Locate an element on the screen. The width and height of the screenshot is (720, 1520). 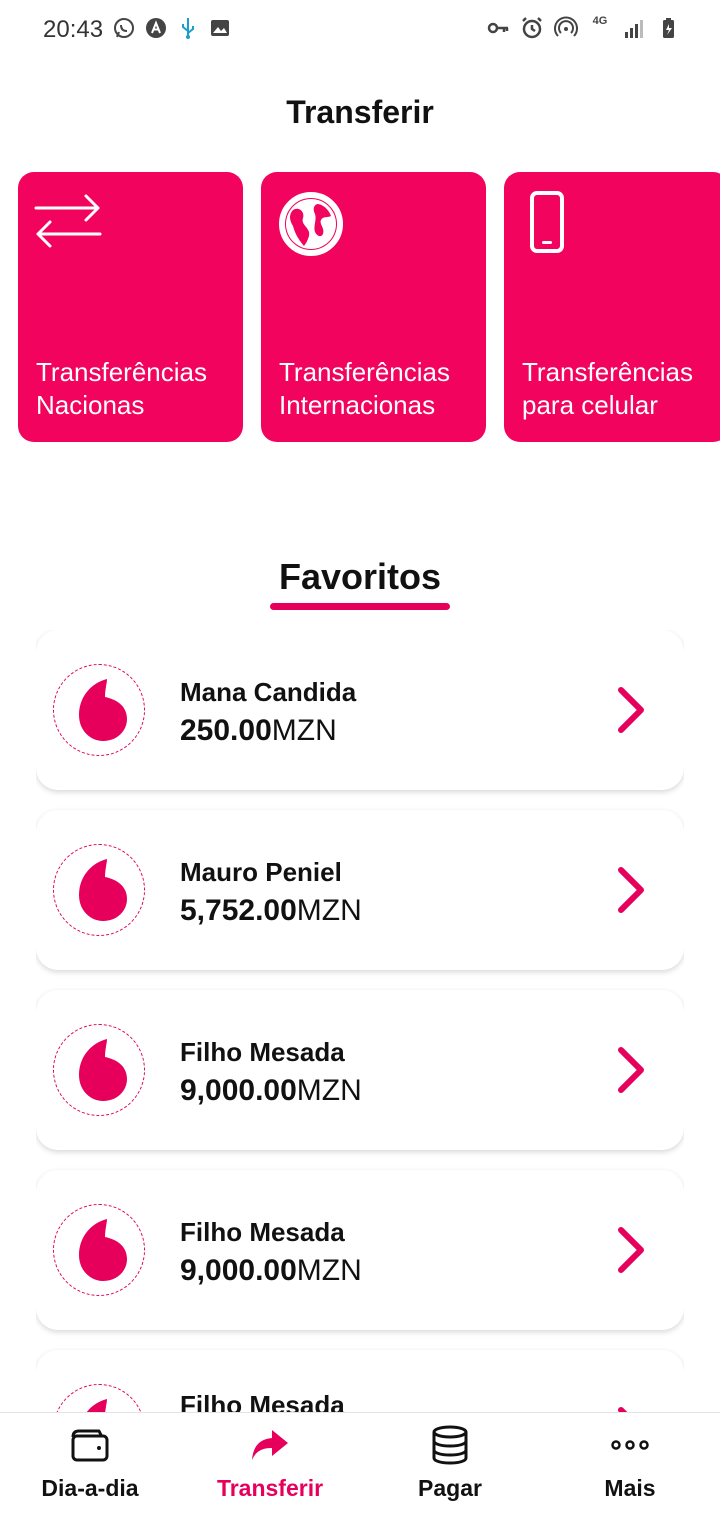
signal-icon is located at coordinates (634, 29).